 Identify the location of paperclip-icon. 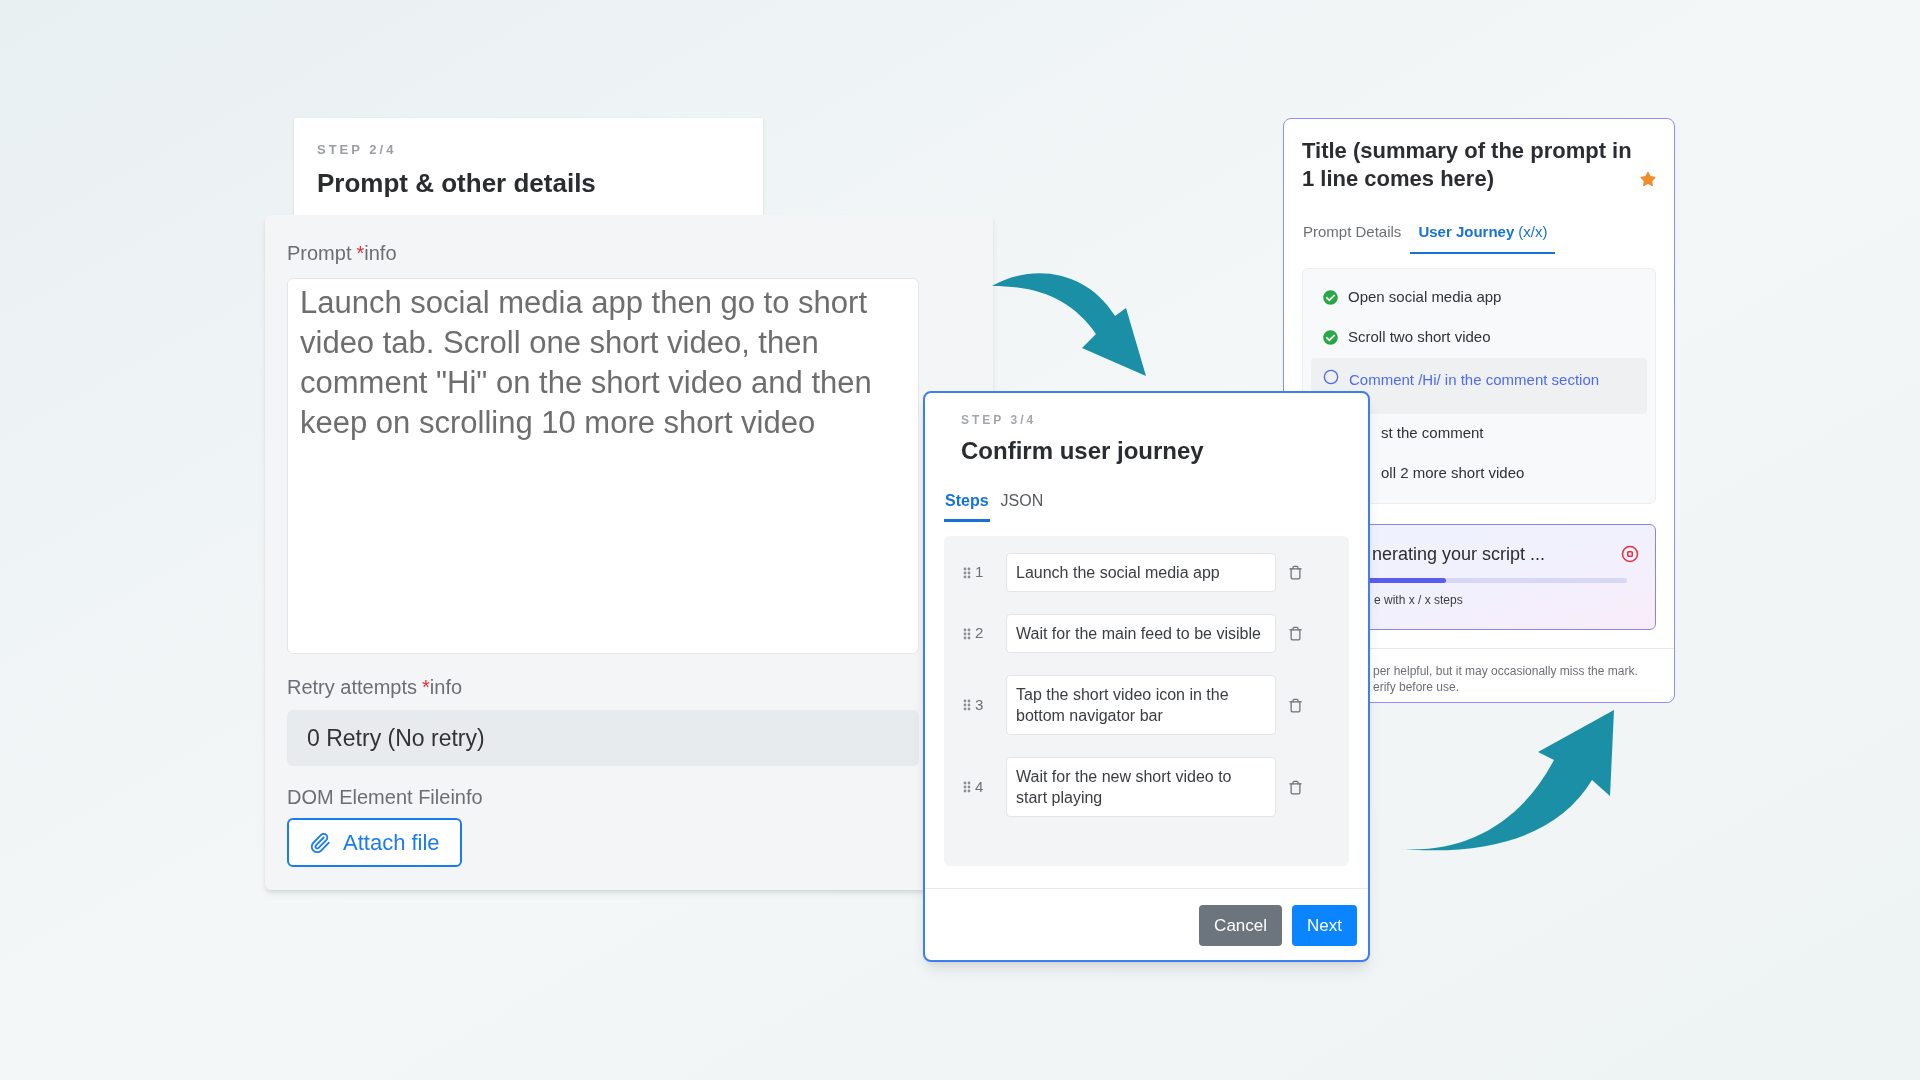
(320, 842).